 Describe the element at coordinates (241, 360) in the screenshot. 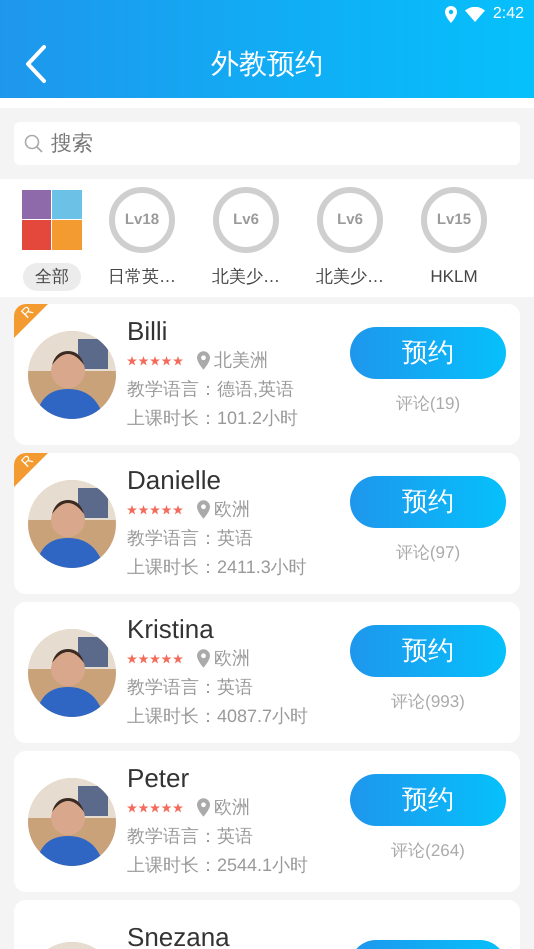

I see `teacher-region: 北美洲` at that location.